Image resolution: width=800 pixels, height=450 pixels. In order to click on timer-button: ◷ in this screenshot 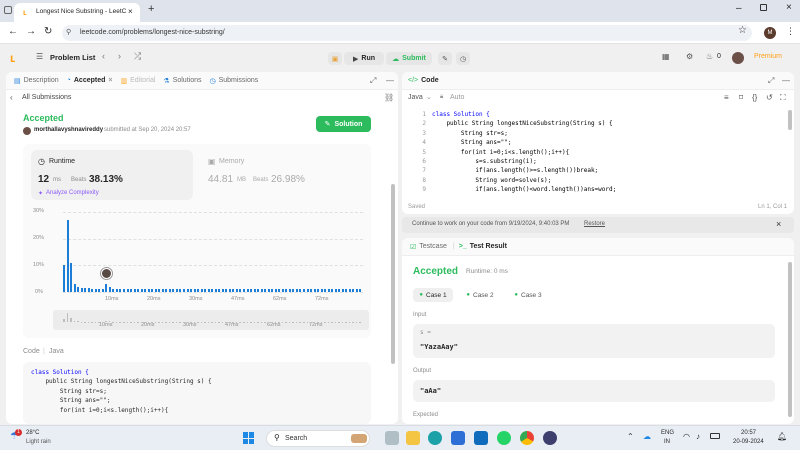, I will do `click(463, 58)`.